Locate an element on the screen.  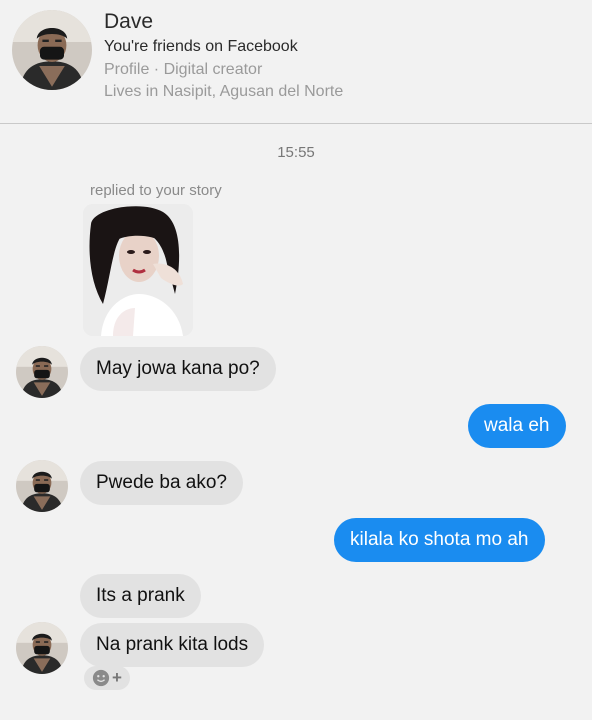
message-bubble-incoming: Na prank kita lods is located at coordinates (172, 645).